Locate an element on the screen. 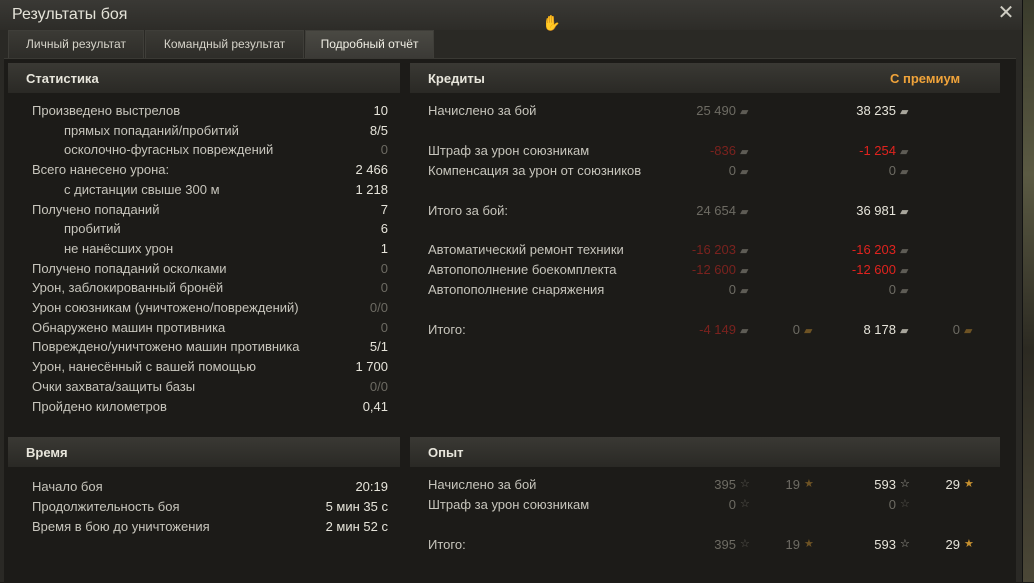  experience-premium-value: 0 is located at coordinates (892, 504).